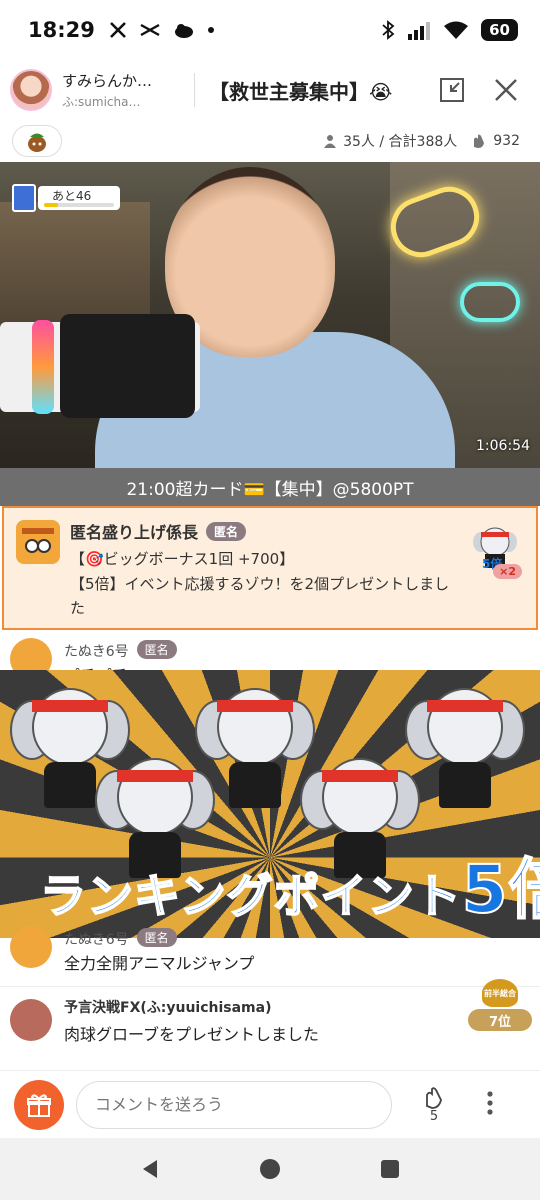  I want to click on bottom-action-bar: 5, so click(270, 1104).